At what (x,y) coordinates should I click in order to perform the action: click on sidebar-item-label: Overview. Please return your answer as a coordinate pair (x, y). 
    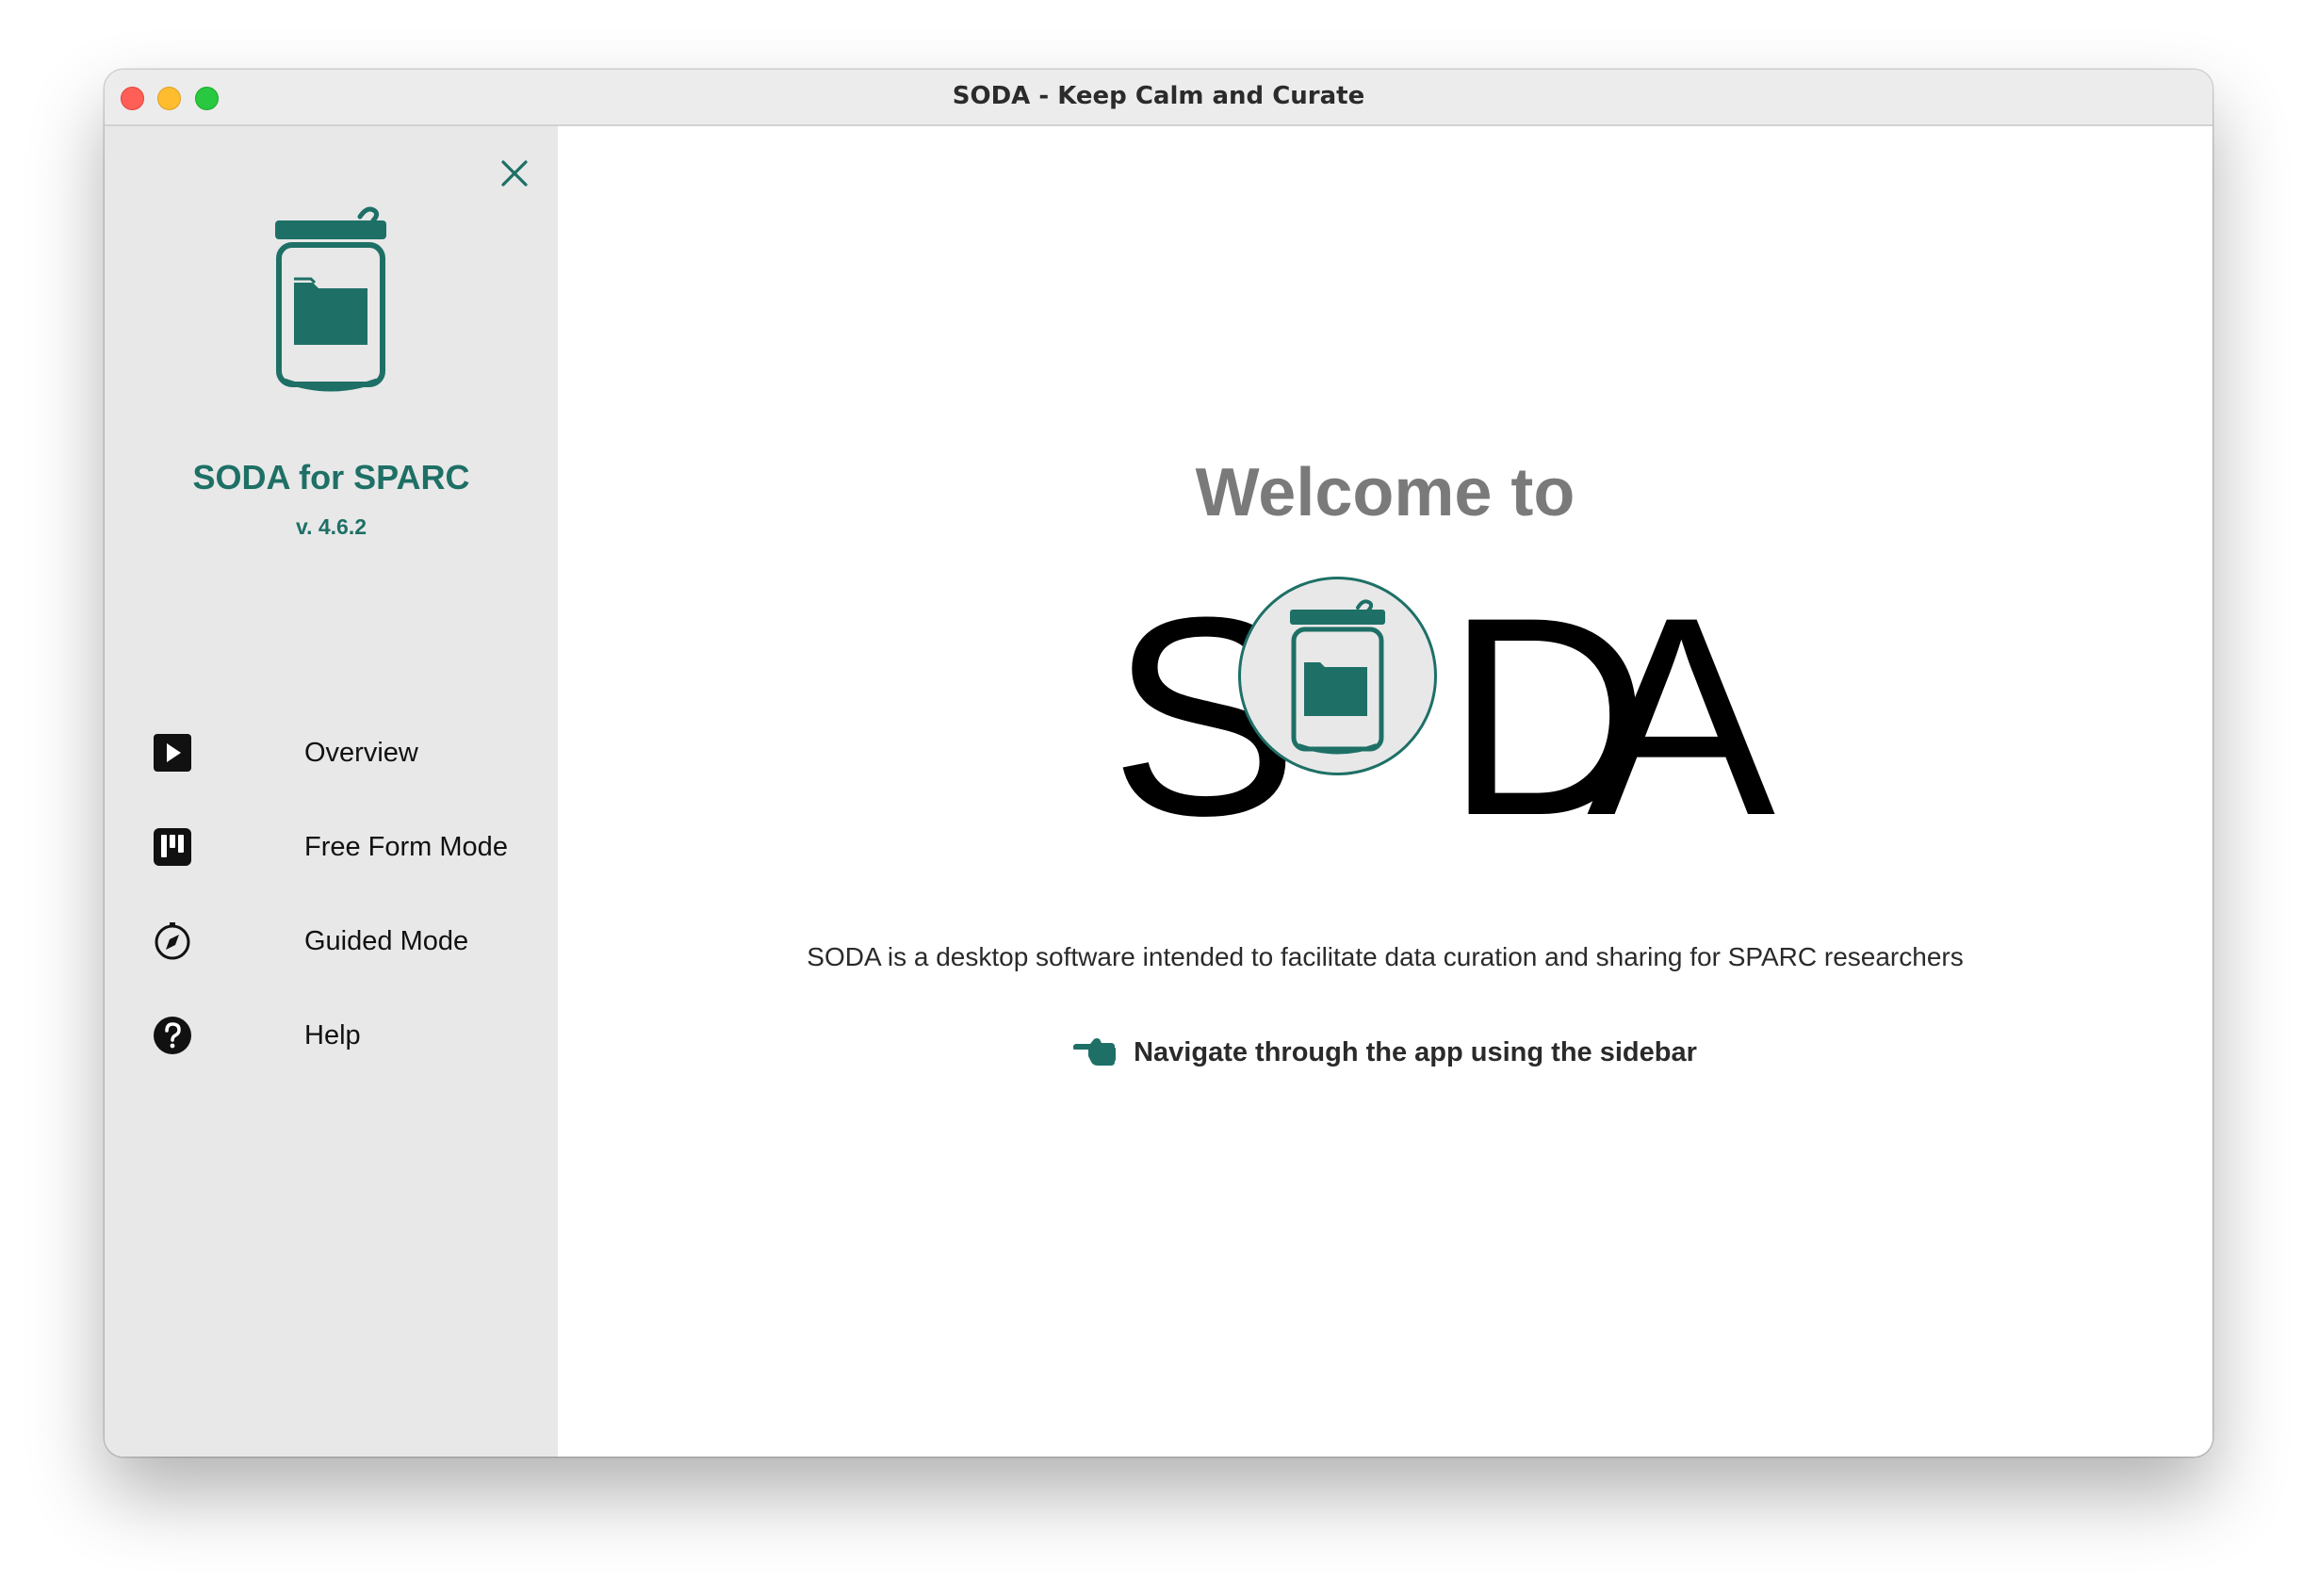
    Looking at the image, I should click on (361, 752).